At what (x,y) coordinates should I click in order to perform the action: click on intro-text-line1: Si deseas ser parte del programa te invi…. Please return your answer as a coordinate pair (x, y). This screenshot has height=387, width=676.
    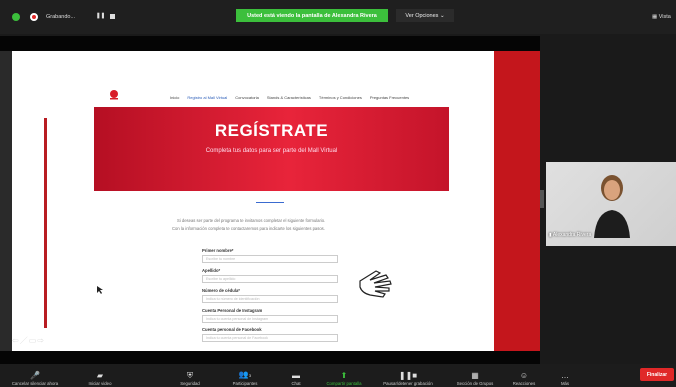
    Looking at the image, I should click on (251, 220).